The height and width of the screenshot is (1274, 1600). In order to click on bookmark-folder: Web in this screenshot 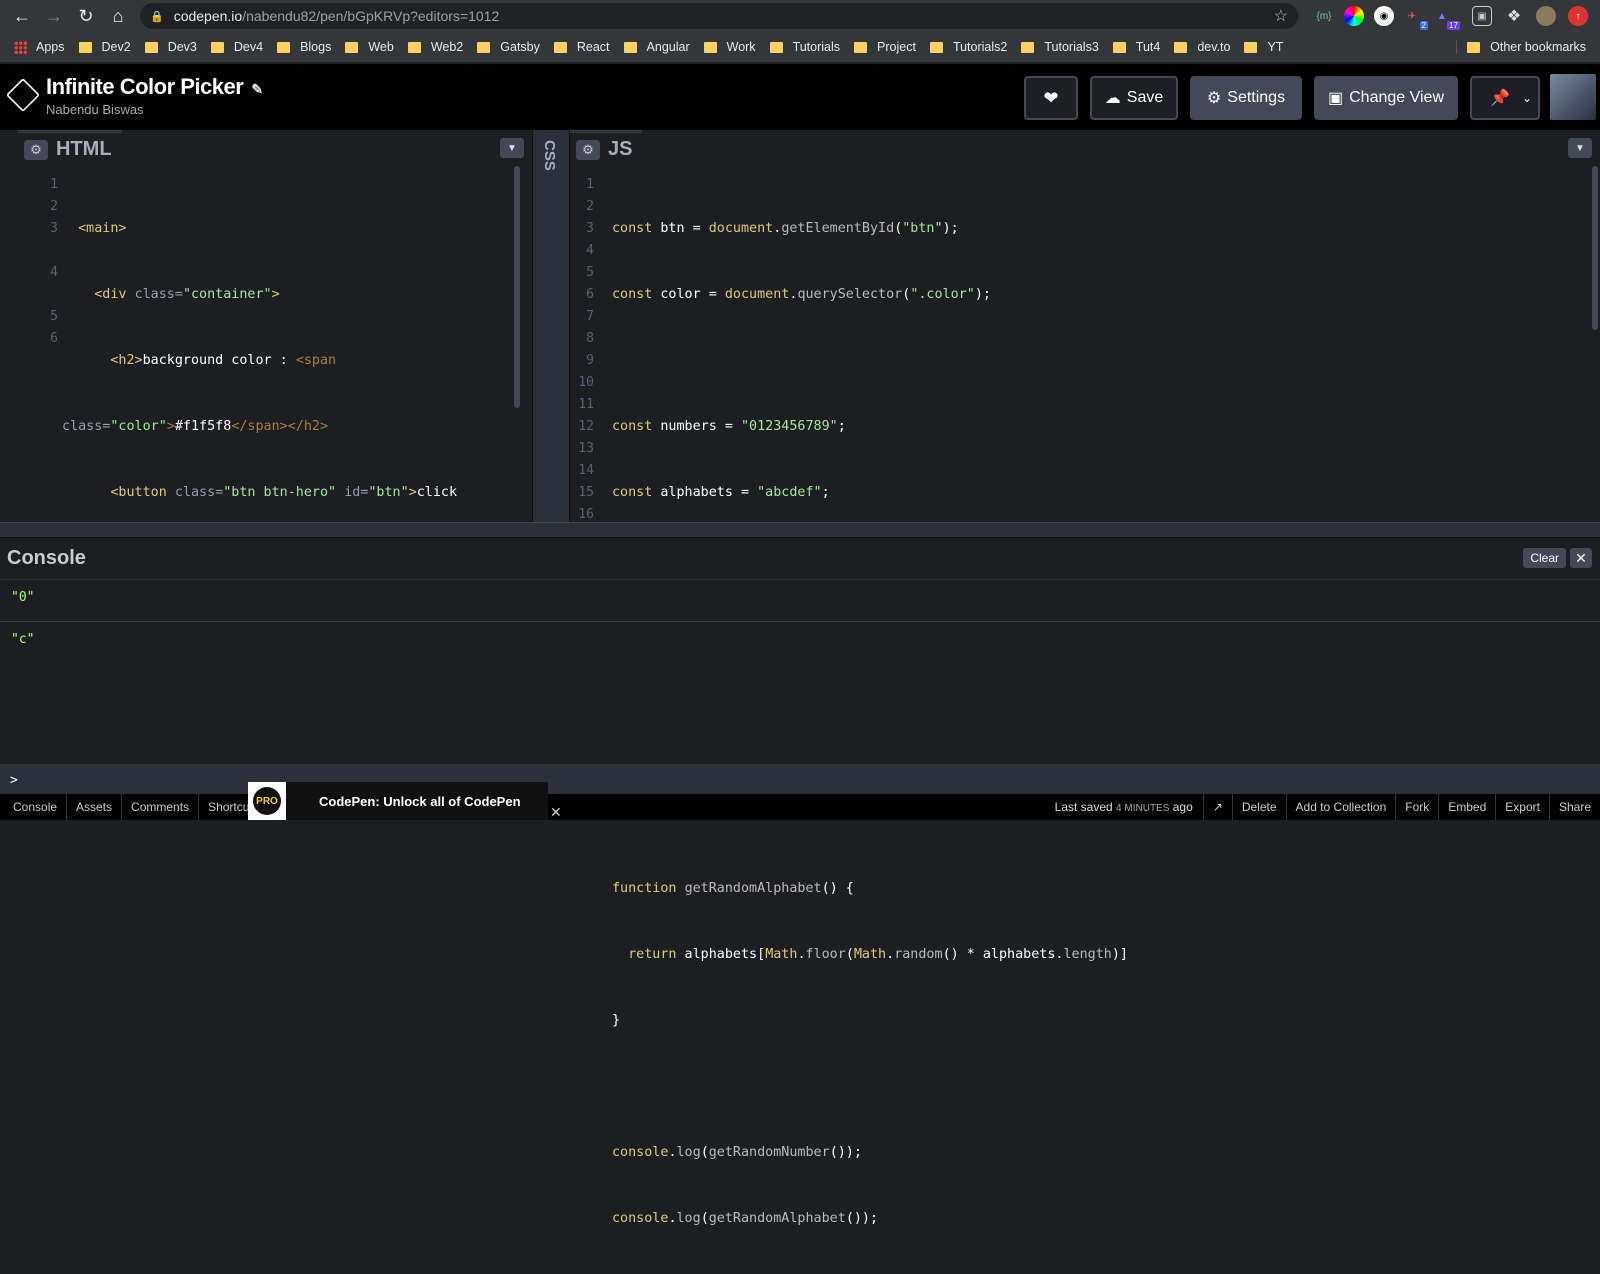, I will do `click(369, 47)`.